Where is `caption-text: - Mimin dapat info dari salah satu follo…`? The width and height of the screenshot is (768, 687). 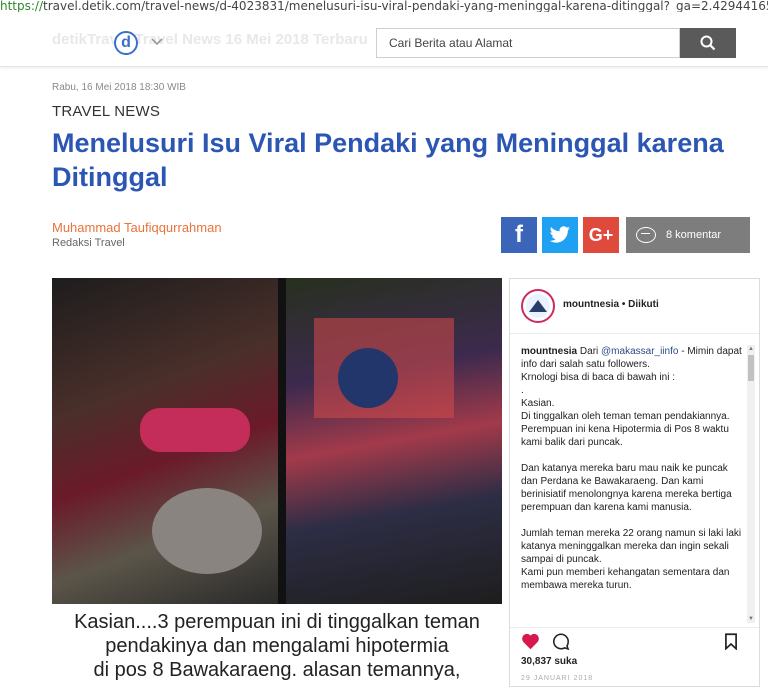
caption-text: - Mimin dapat info dari salah satu follo… is located at coordinates (631, 468).